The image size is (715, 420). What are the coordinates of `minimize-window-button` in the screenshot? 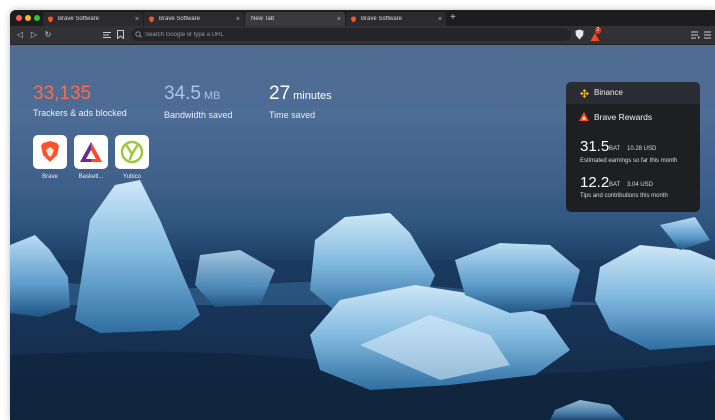 It's located at (28, 18).